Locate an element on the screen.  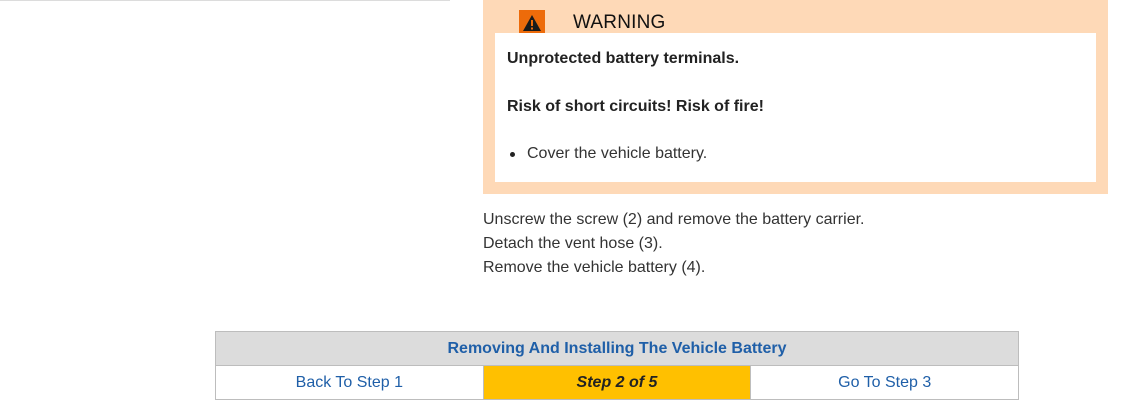
warning-measure-item: Cover the vehicle battery. is located at coordinates (797, 154).